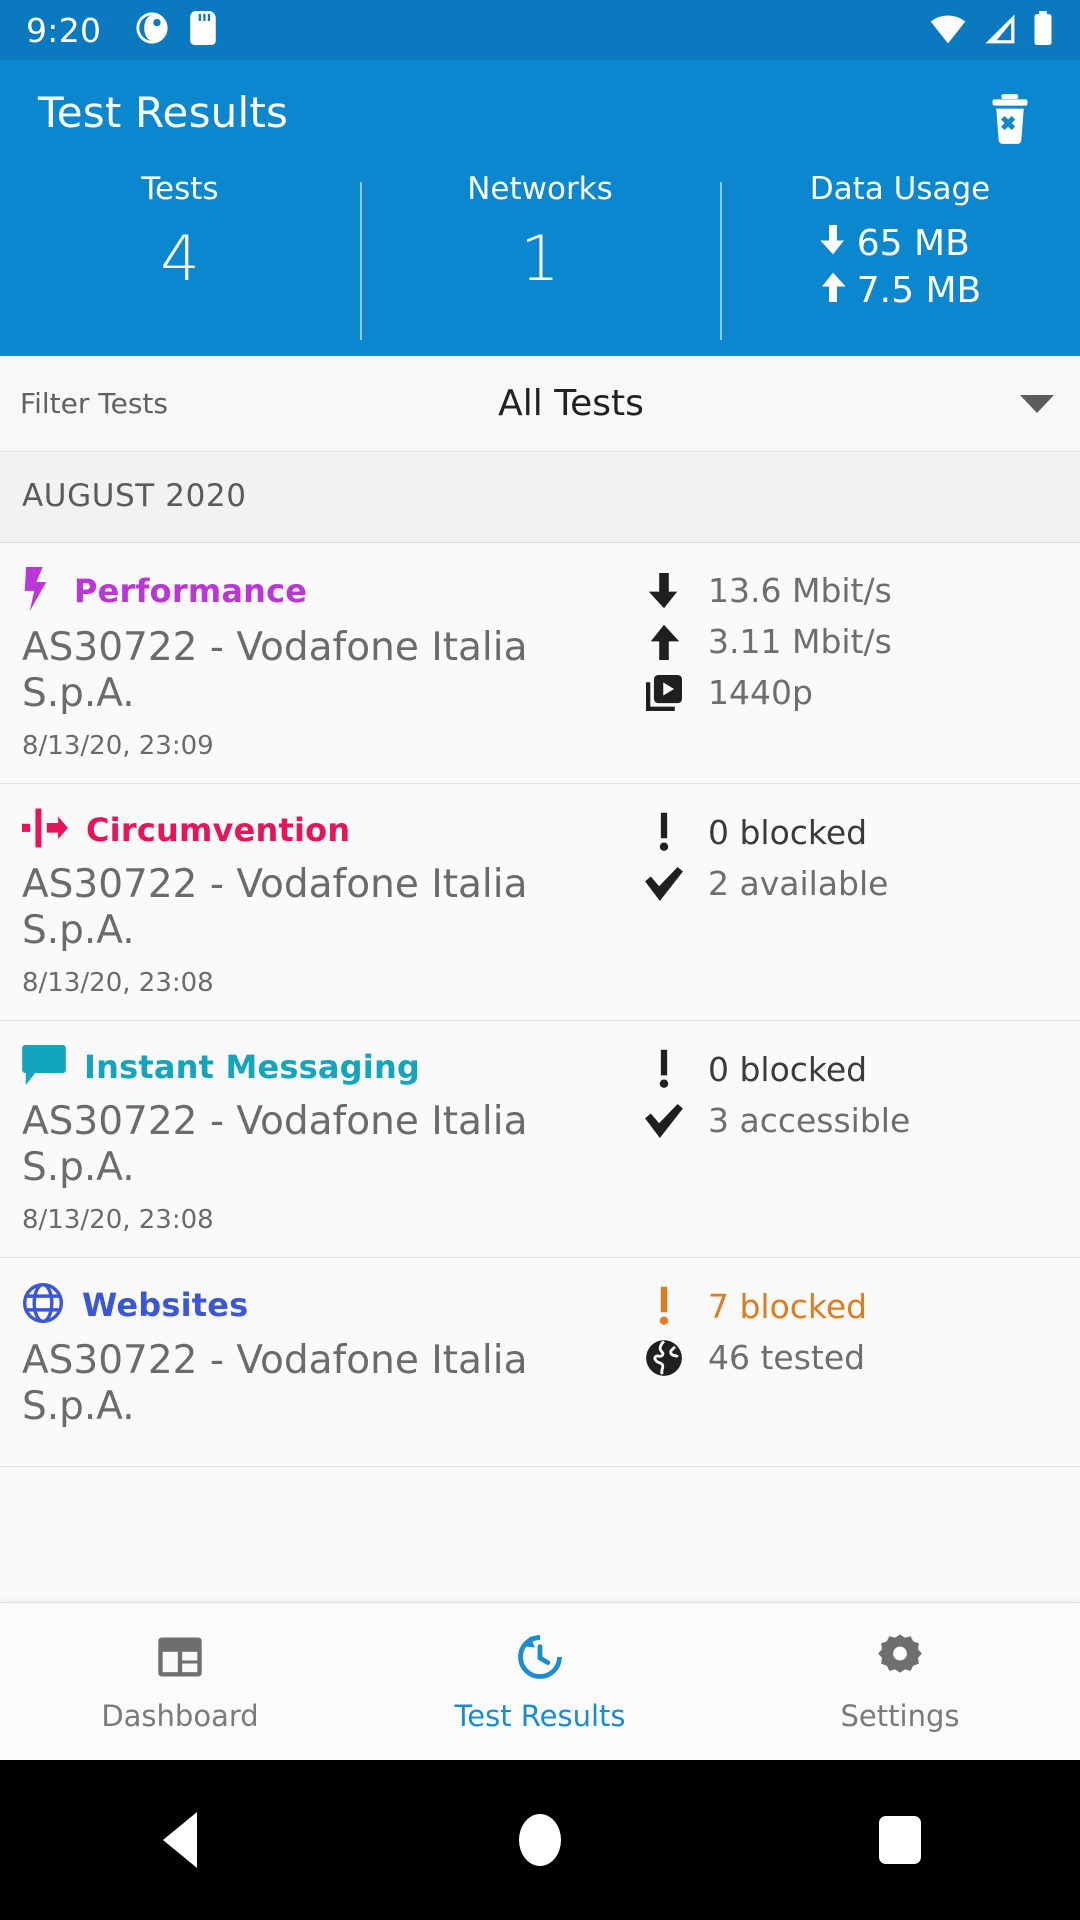 The width and height of the screenshot is (1080, 1920). I want to click on android-navigation-bar, so click(540, 1840).